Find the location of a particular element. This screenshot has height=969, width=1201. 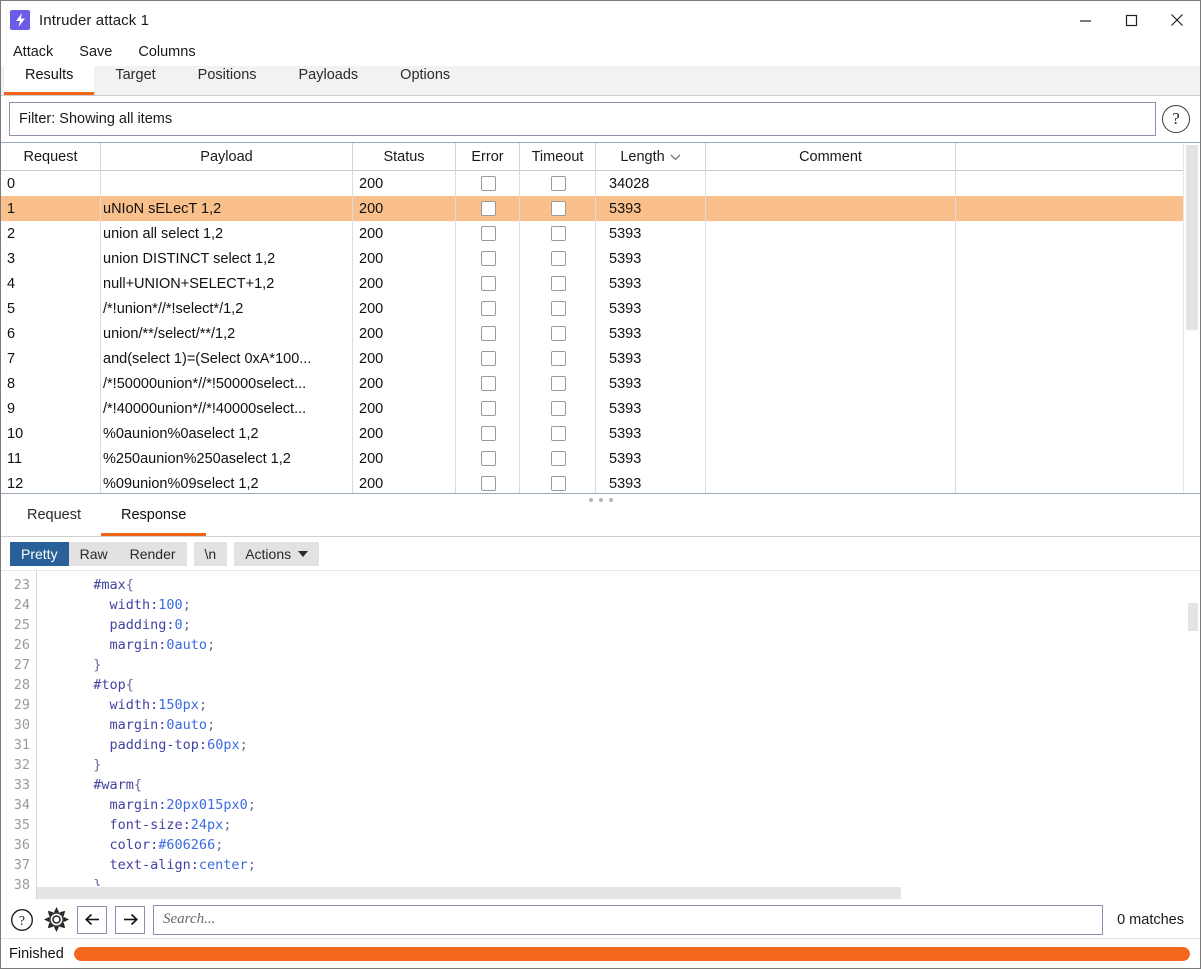

table-row: 5 /*!union*//*!select*/1,2 200 5393 is located at coordinates (592, 308).